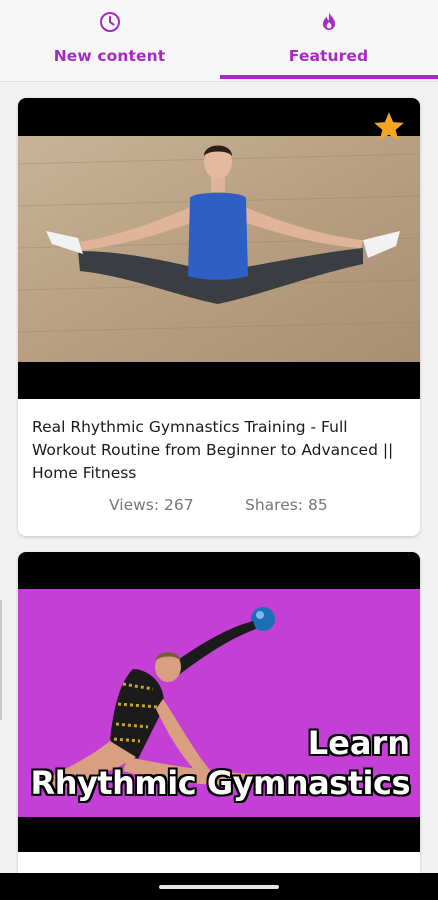 This screenshot has height=900, width=438. I want to click on tab-featured-label: Featured, so click(328, 56).